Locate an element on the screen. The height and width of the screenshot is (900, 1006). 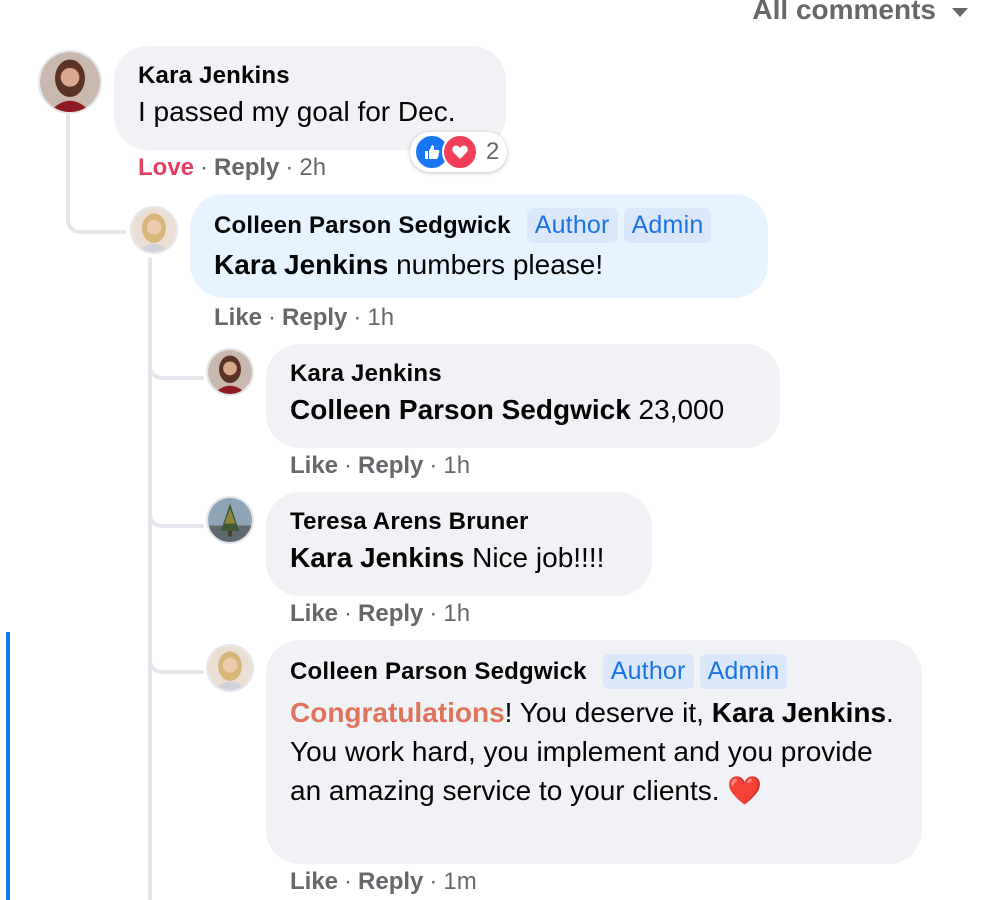
comment-text: I passed my goal for Dec. is located at coordinates (297, 111).